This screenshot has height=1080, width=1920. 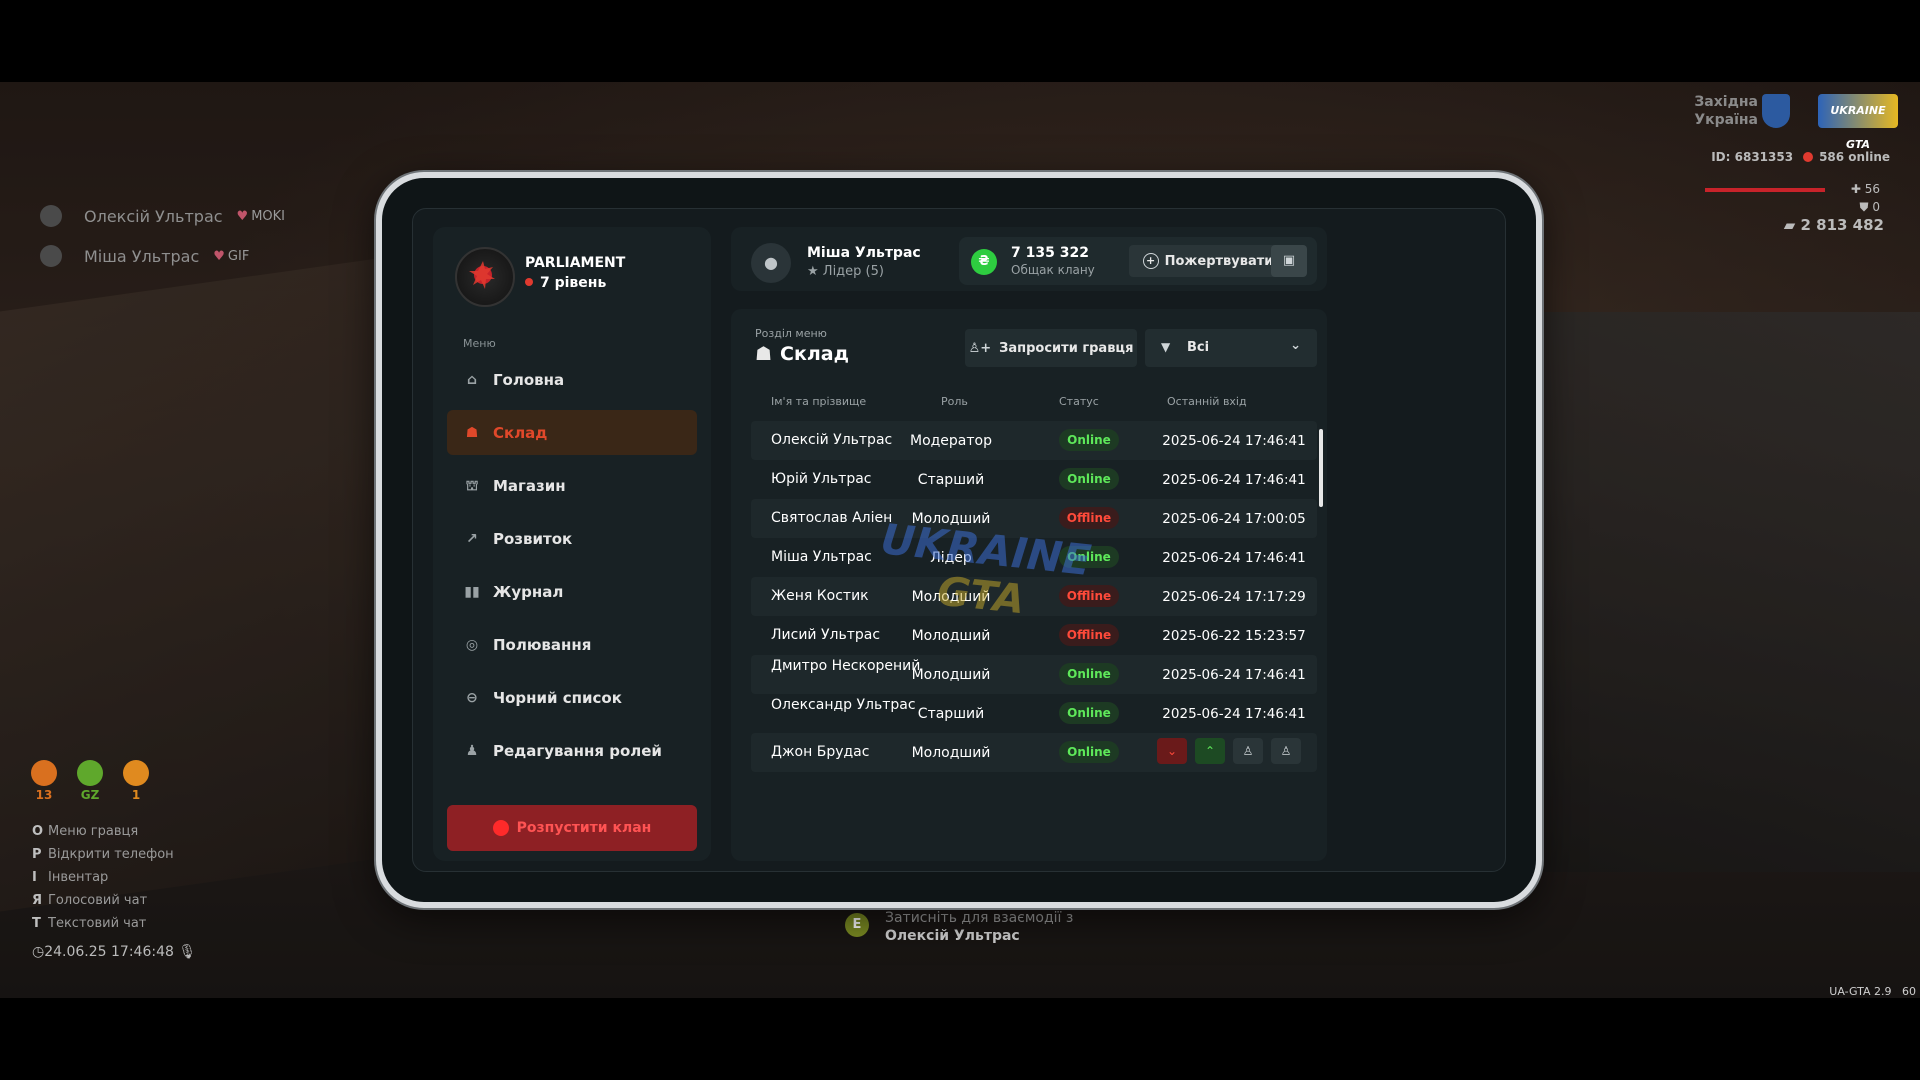 What do you see at coordinates (572, 644) in the screenshot?
I see `sidebar-item-hunting: ◎ Полювання` at bounding box center [572, 644].